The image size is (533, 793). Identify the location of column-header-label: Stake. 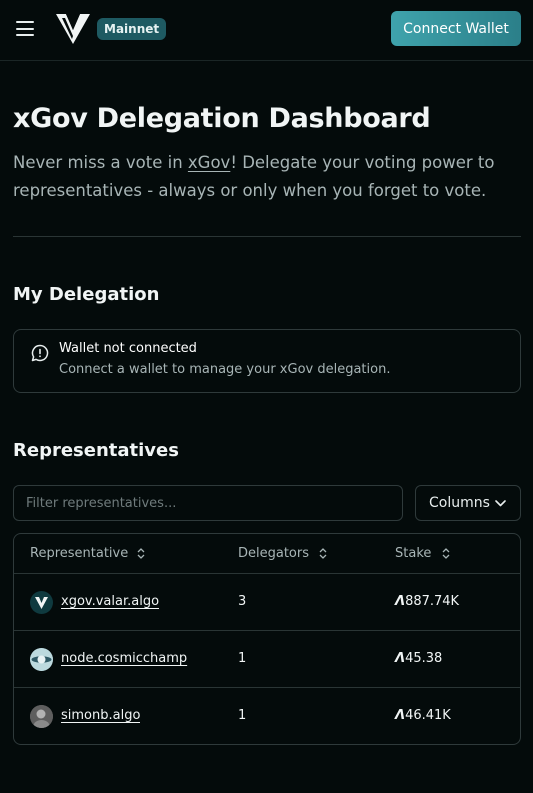
(413, 553).